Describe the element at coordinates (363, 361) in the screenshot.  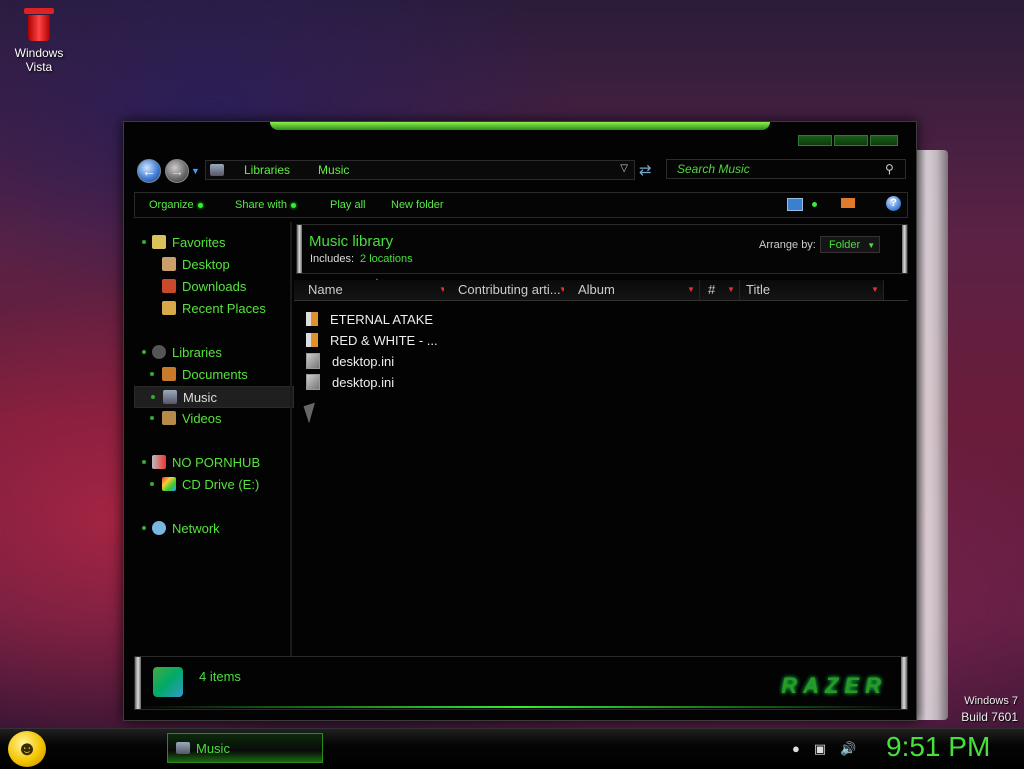
I see `file-name: desktop.ini` at that location.